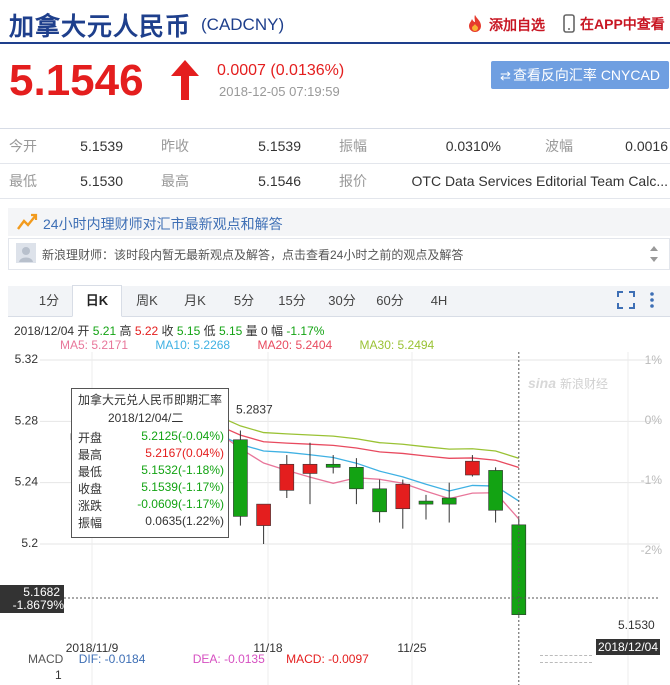  I want to click on tab-daily: 日K, so click(97, 301).